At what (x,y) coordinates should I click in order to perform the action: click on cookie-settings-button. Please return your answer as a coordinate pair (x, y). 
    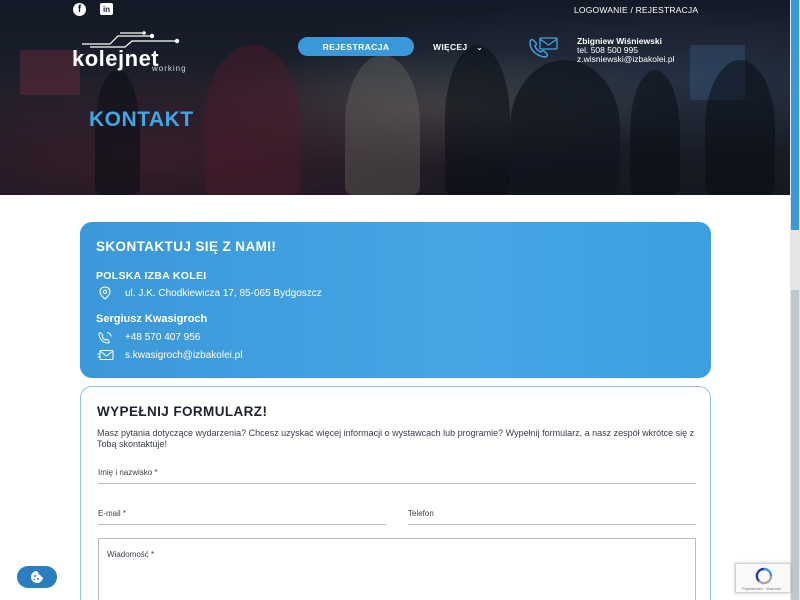
    Looking at the image, I should click on (37, 577).